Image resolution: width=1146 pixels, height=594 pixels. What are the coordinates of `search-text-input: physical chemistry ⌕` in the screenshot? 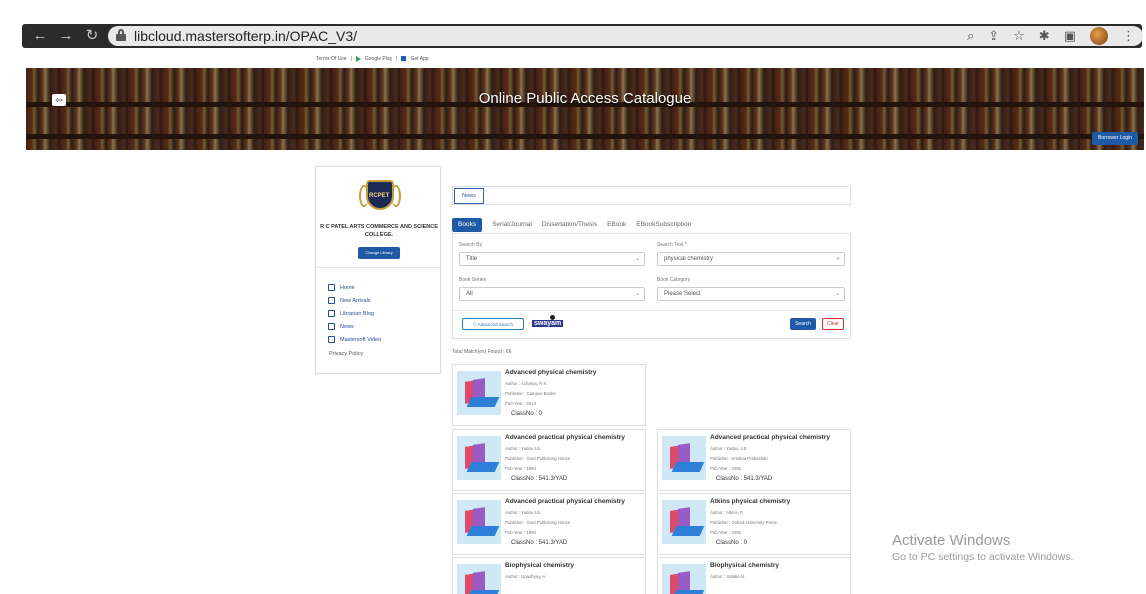 It's located at (751, 259).